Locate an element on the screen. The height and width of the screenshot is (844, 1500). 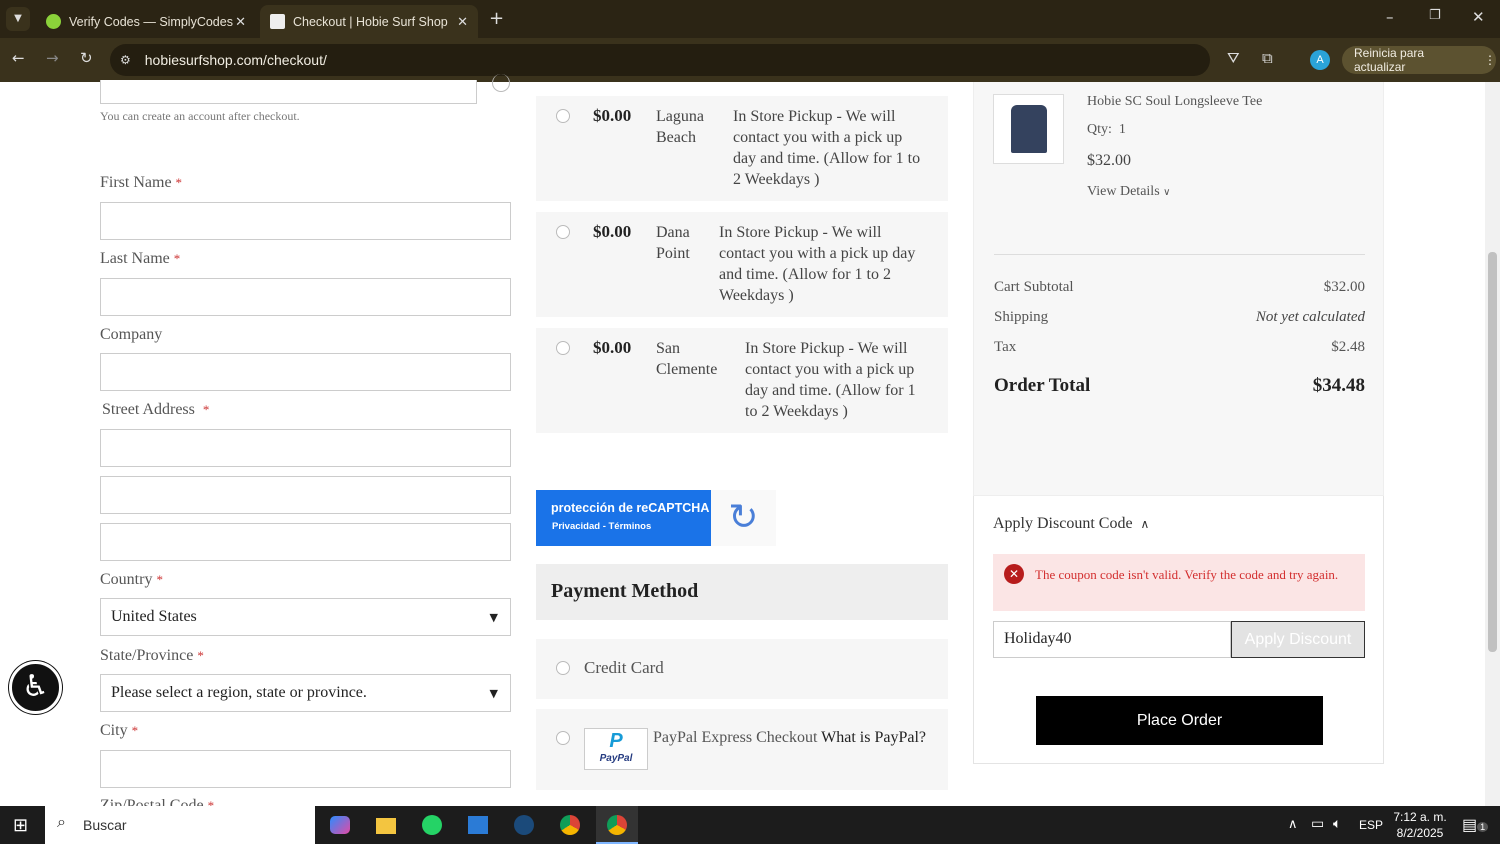
payment-option-credit-card: Credit Card is located at coordinates (742, 669).